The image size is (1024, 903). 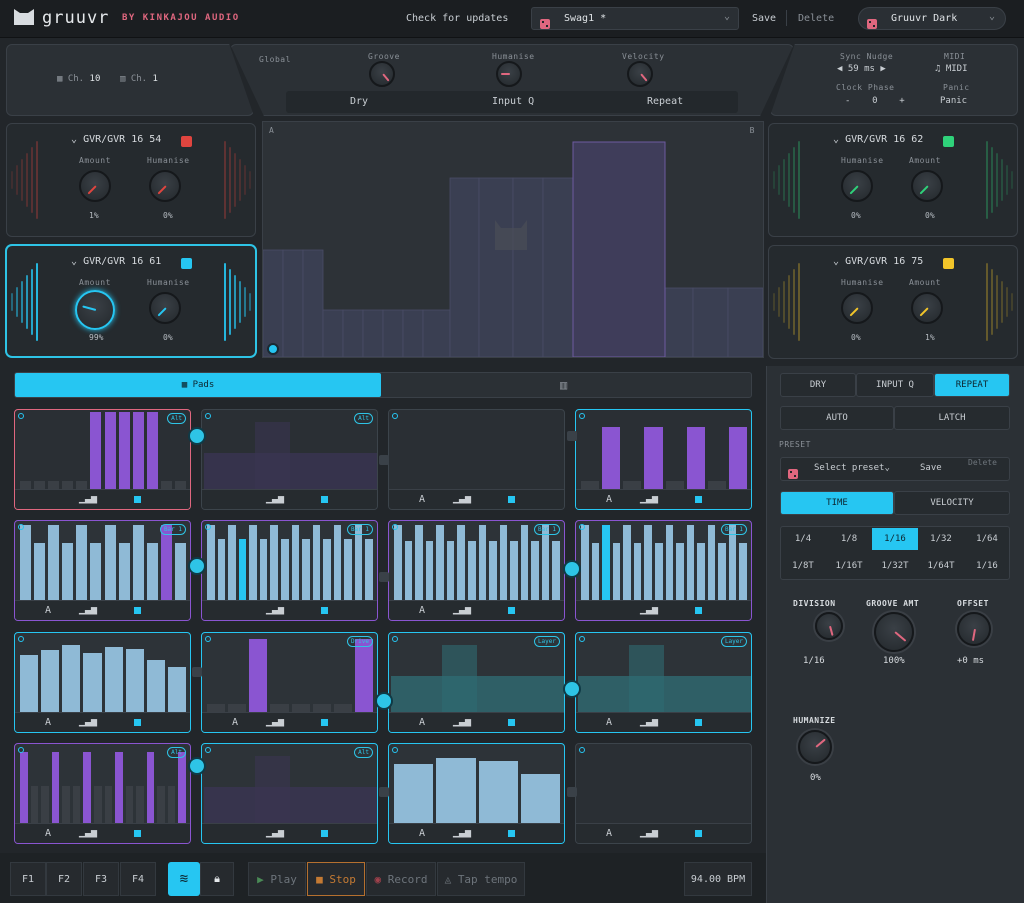 What do you see at coordinates (289, 570) in the screenshot?
I see `pad-6: Bar 1 ▁▃▅` at bounding box center [289, 570].